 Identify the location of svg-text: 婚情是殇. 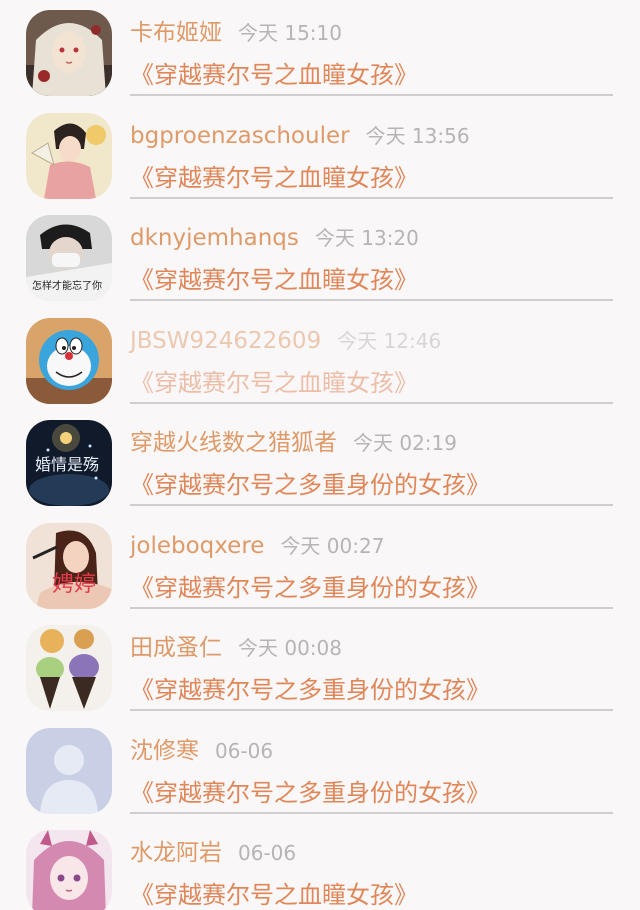
(67, 464).